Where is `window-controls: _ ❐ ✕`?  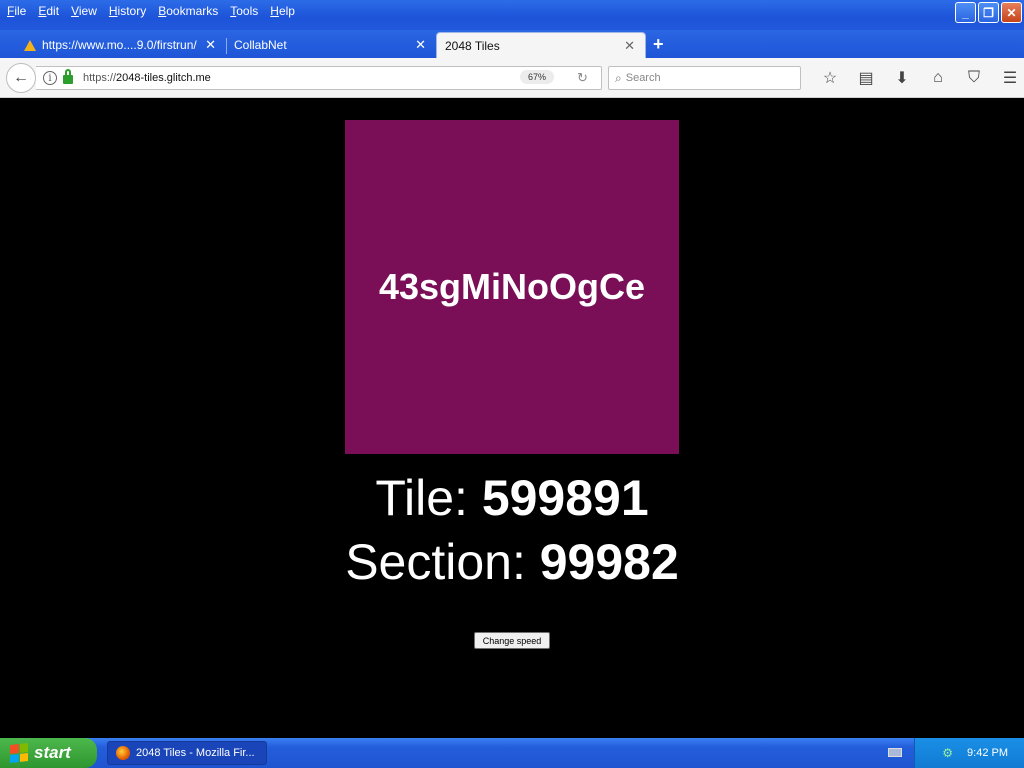 window-controls: _ ❐ ✕ is located at coordinates (988, 12).